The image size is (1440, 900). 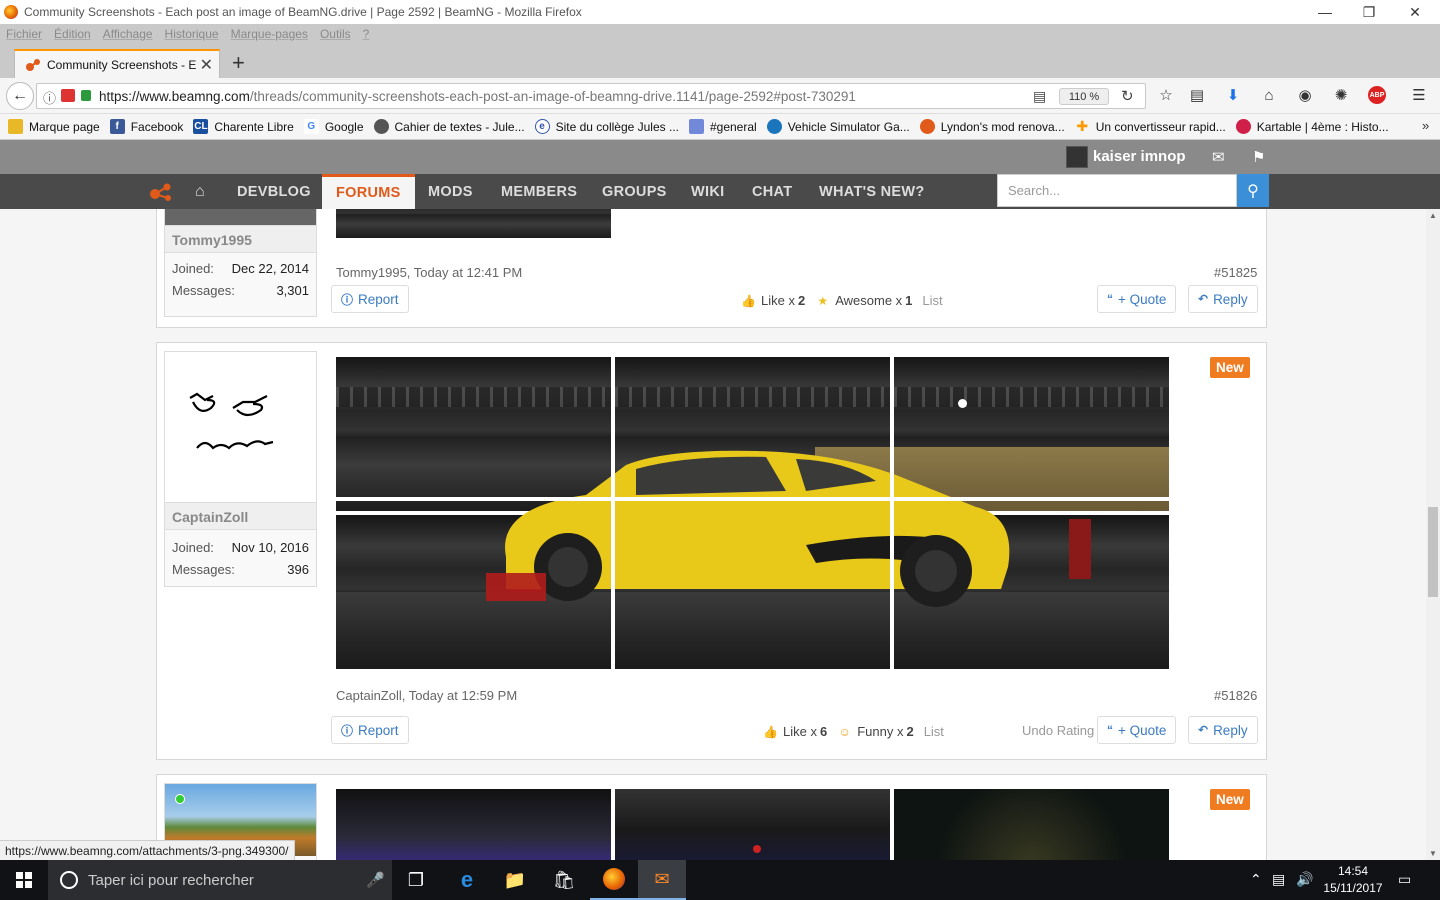 I want to click on kartable-icon, so click(x=1243, y=126).